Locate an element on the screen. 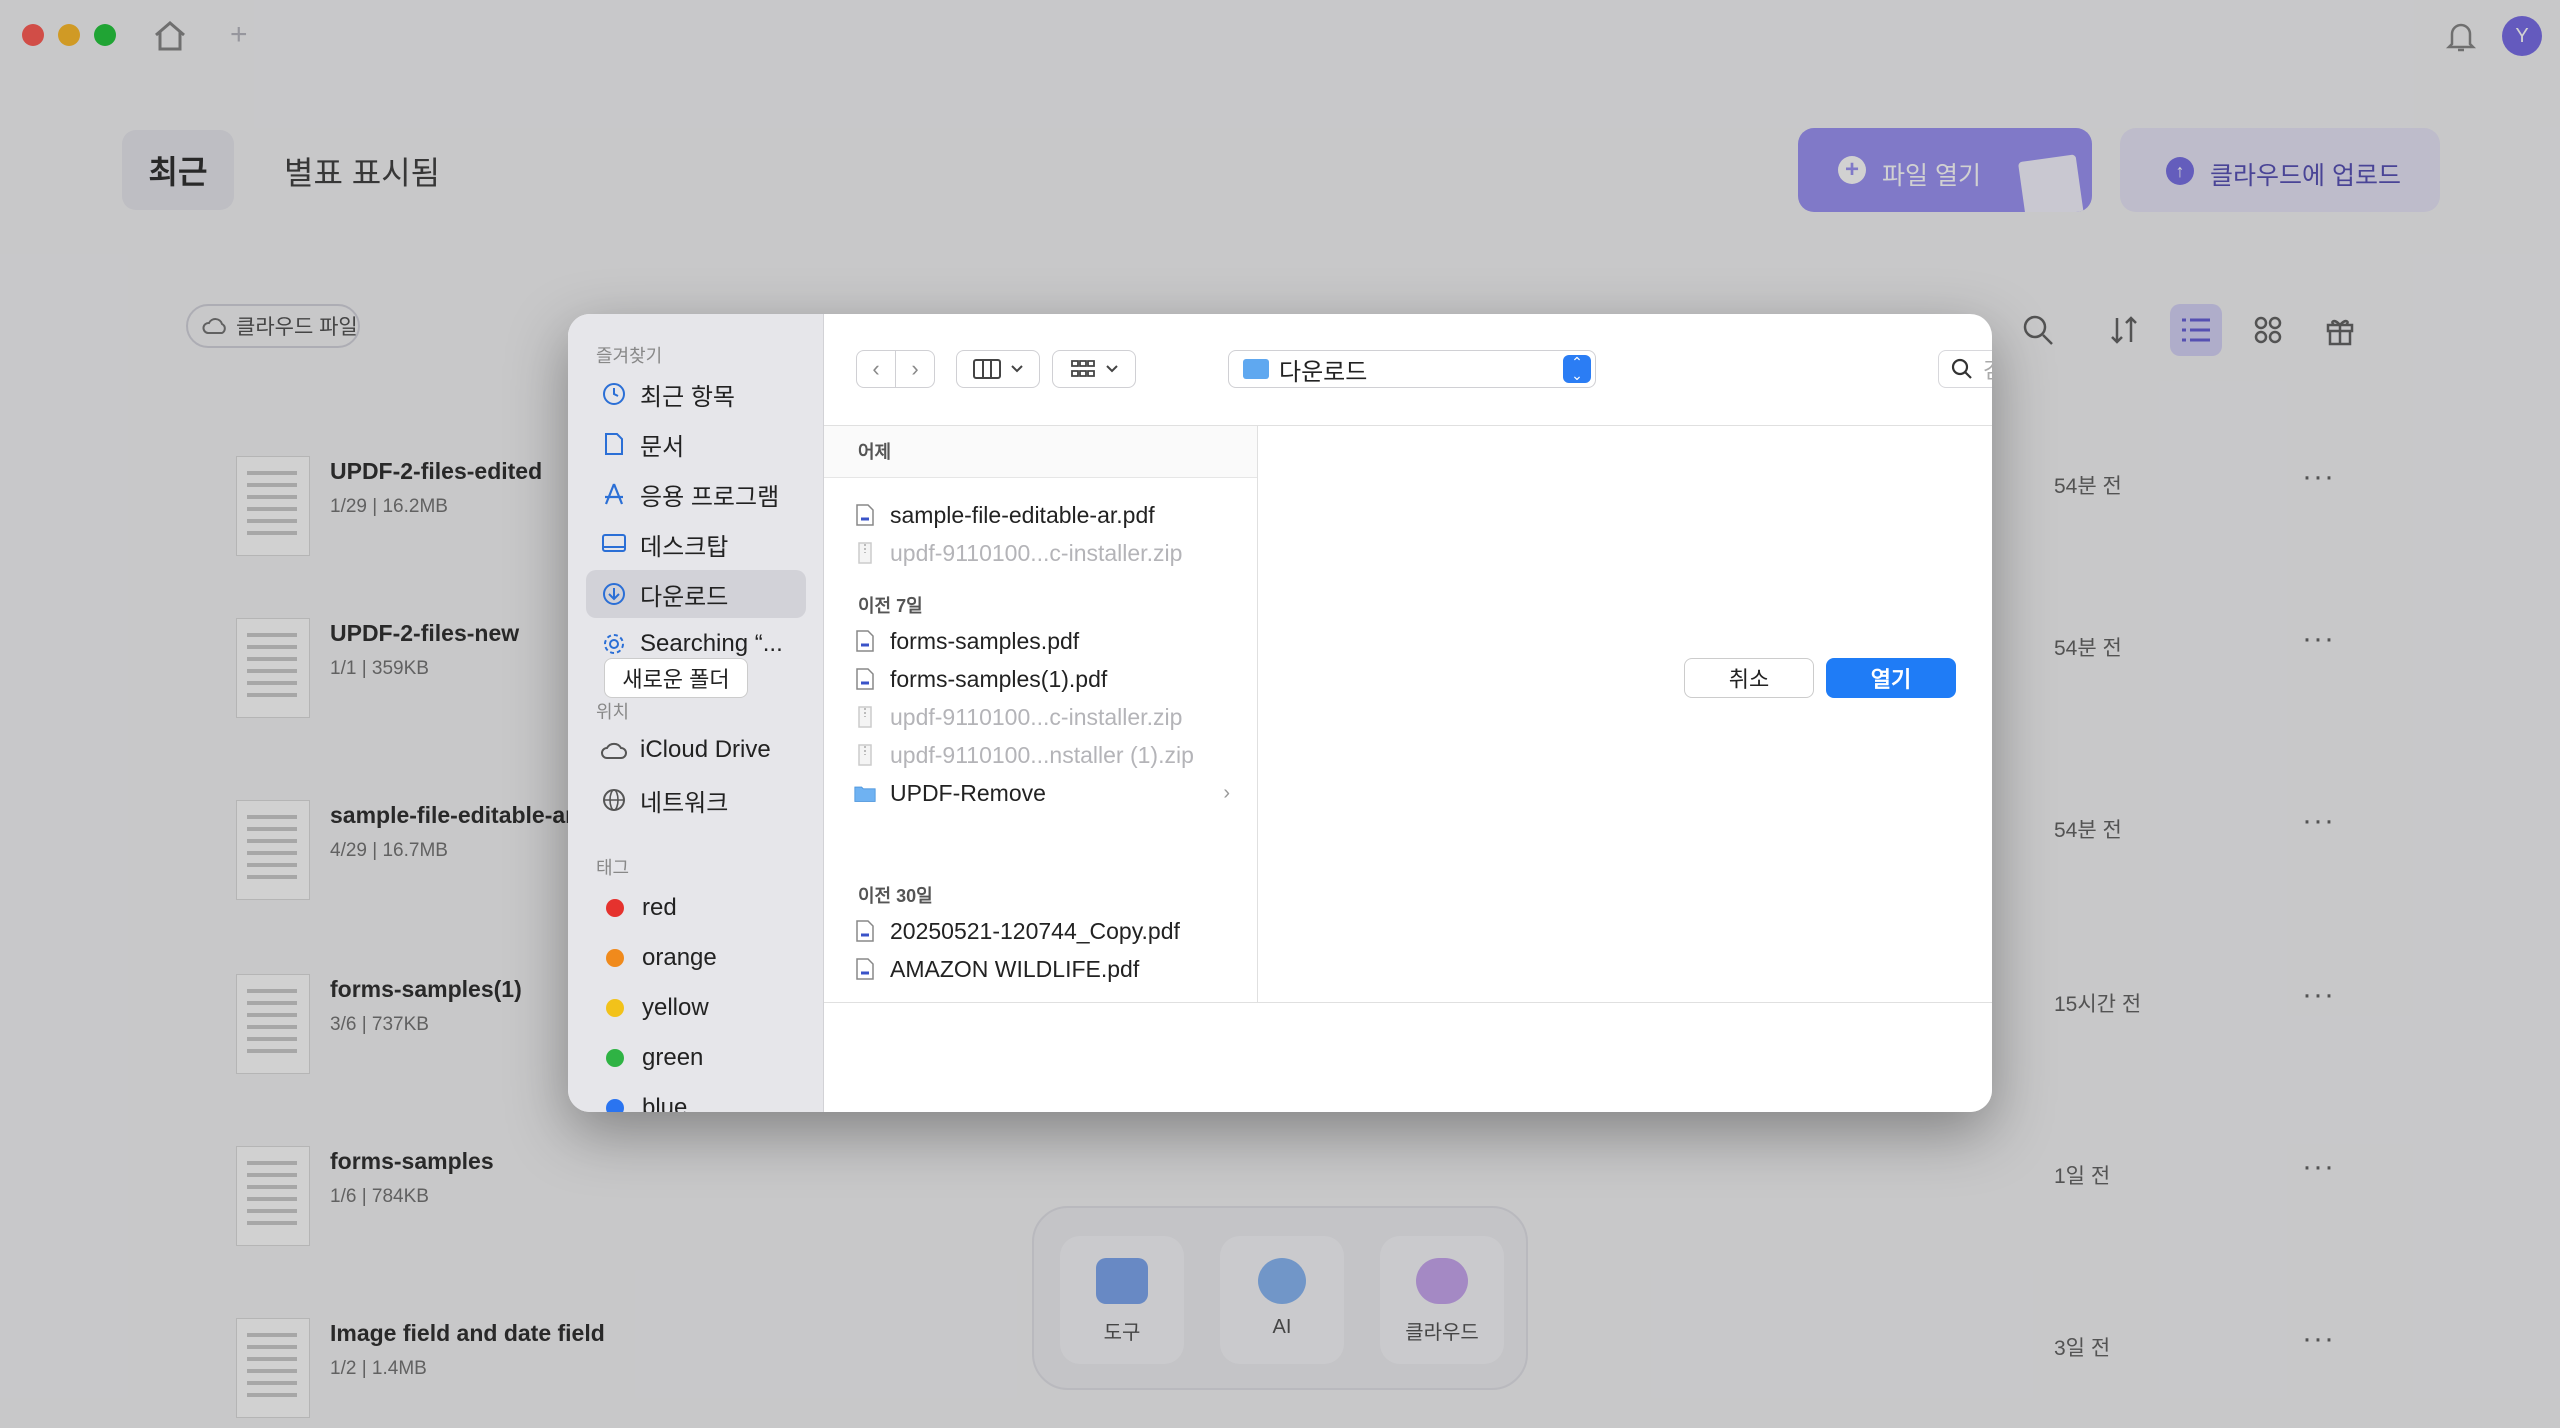 This screenshot has height=1428, width=2560. search-field: 검색 is located at coordinates (1965, 369).